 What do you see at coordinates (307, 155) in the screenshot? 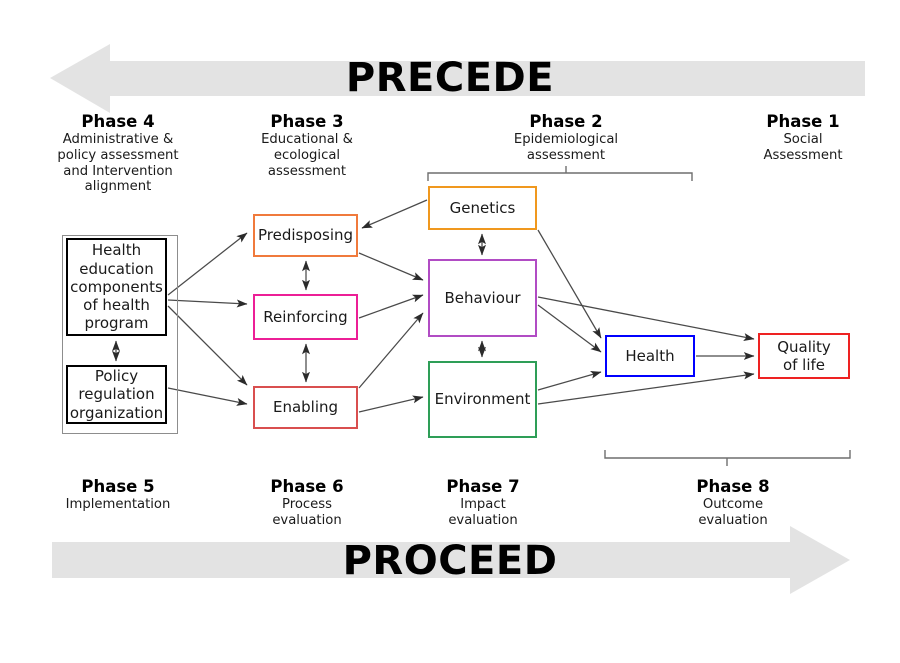
I see `phase-3-subtitle: Educational & ecological assessment` at bounding box center [307, 155].